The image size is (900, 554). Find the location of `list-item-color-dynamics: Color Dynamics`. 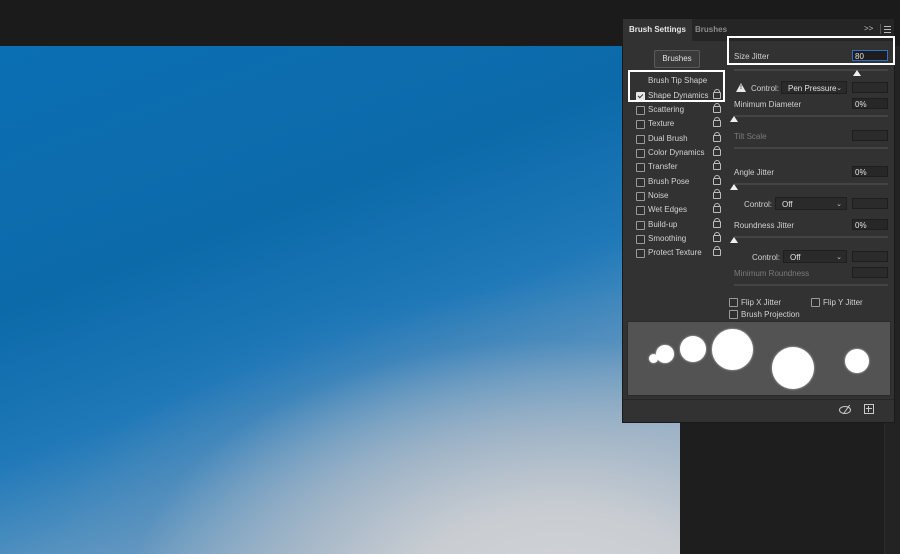

list-item-color-dynamics: Color Dynamics is located at coordinates (677, 153).